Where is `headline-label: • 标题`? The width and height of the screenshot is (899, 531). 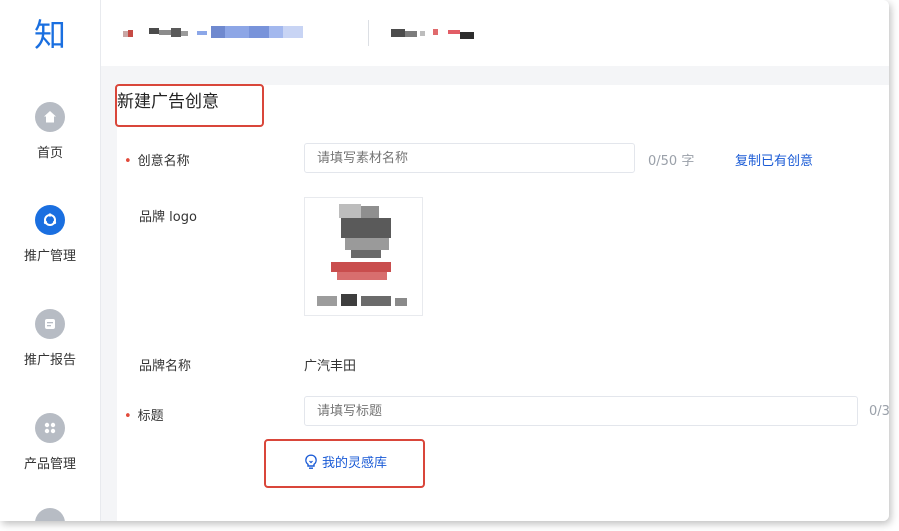 headline-label: • 标题 is located at coordinates (144, 416).